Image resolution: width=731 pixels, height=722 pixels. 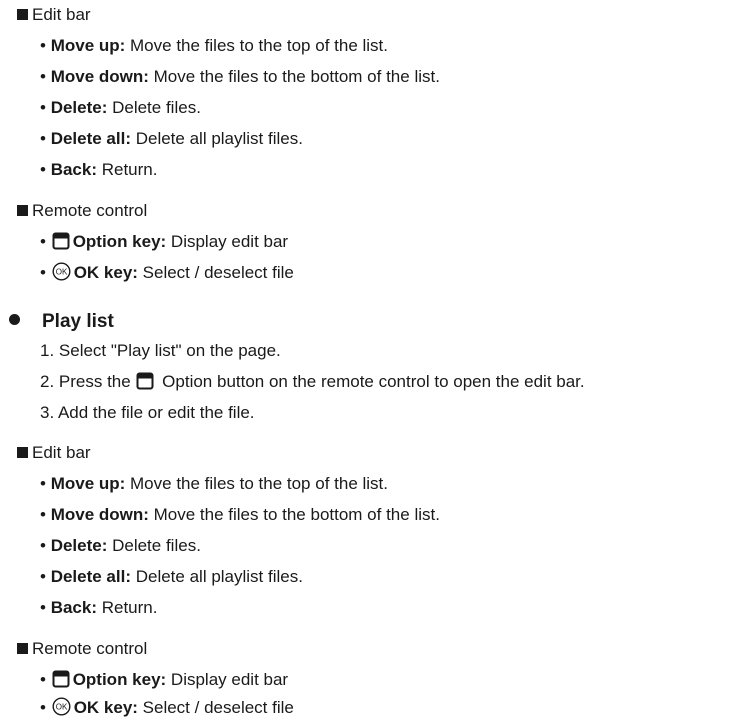 What do you see at coordinates (14, 319) in the screenshot?
I see `round-bullet-icon` at bounding box center [14, 319].